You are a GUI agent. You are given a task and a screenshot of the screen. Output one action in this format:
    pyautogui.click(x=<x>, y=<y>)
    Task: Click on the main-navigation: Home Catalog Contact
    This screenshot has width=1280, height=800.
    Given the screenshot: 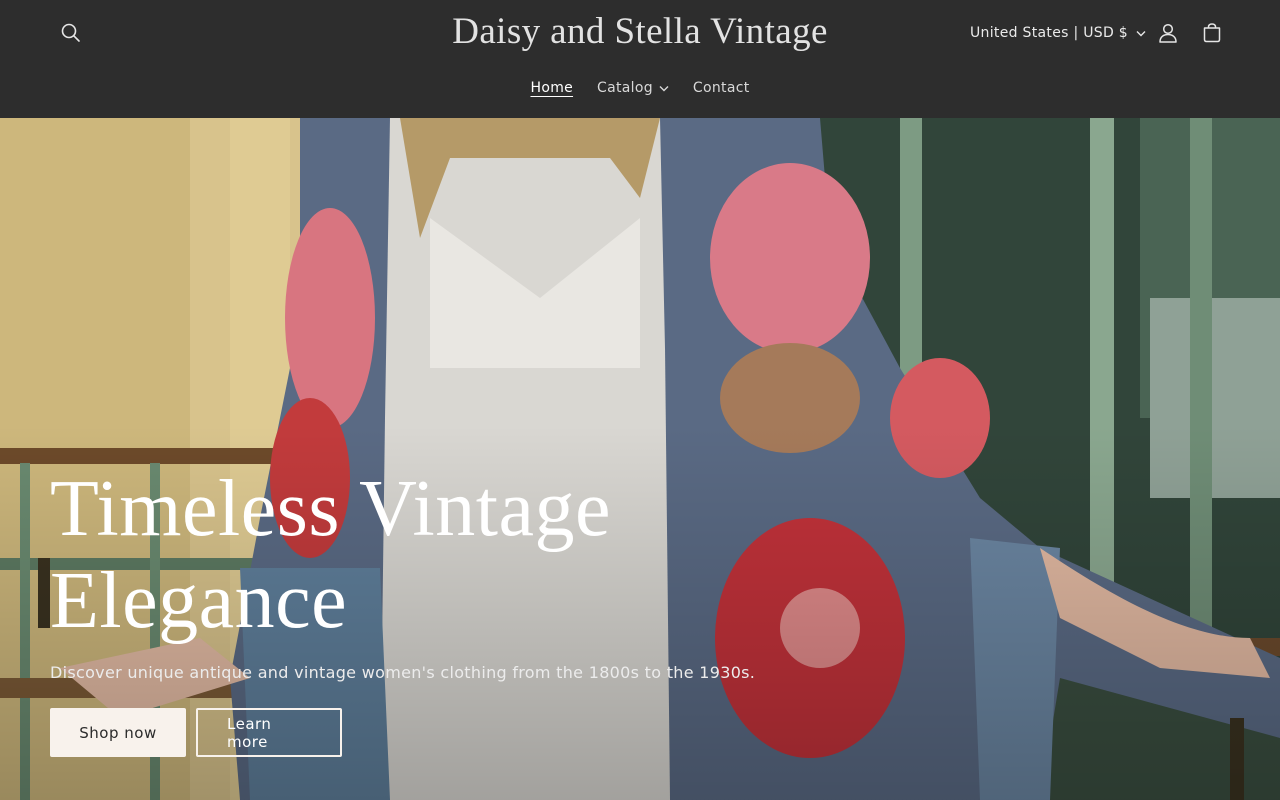 What is the action you would take?
    pyautogui.click(x=640, y=88)
    